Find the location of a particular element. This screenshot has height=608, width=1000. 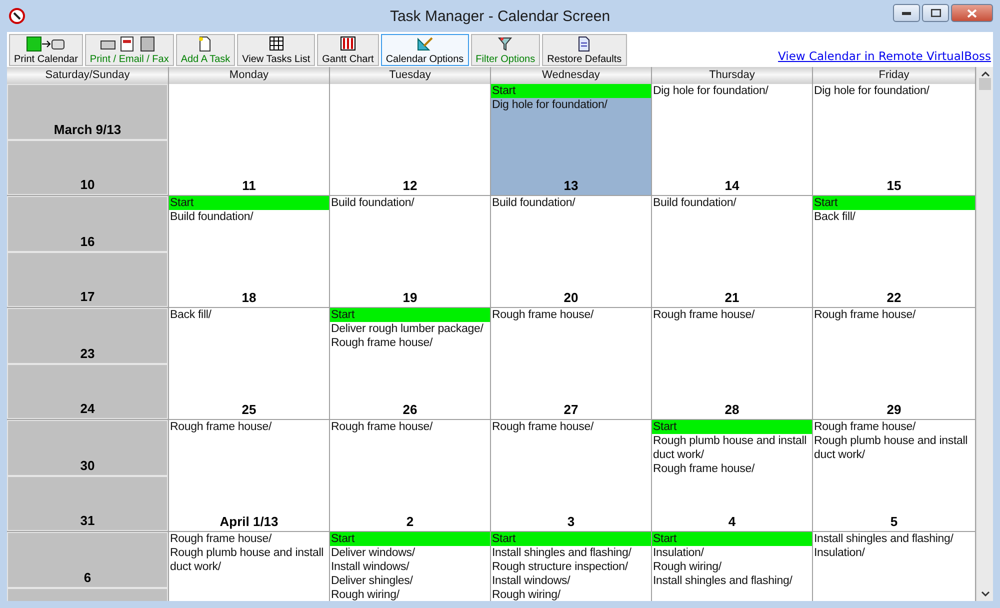

task-entry: Deliver shingles/ is located at coordinates (410, 581).